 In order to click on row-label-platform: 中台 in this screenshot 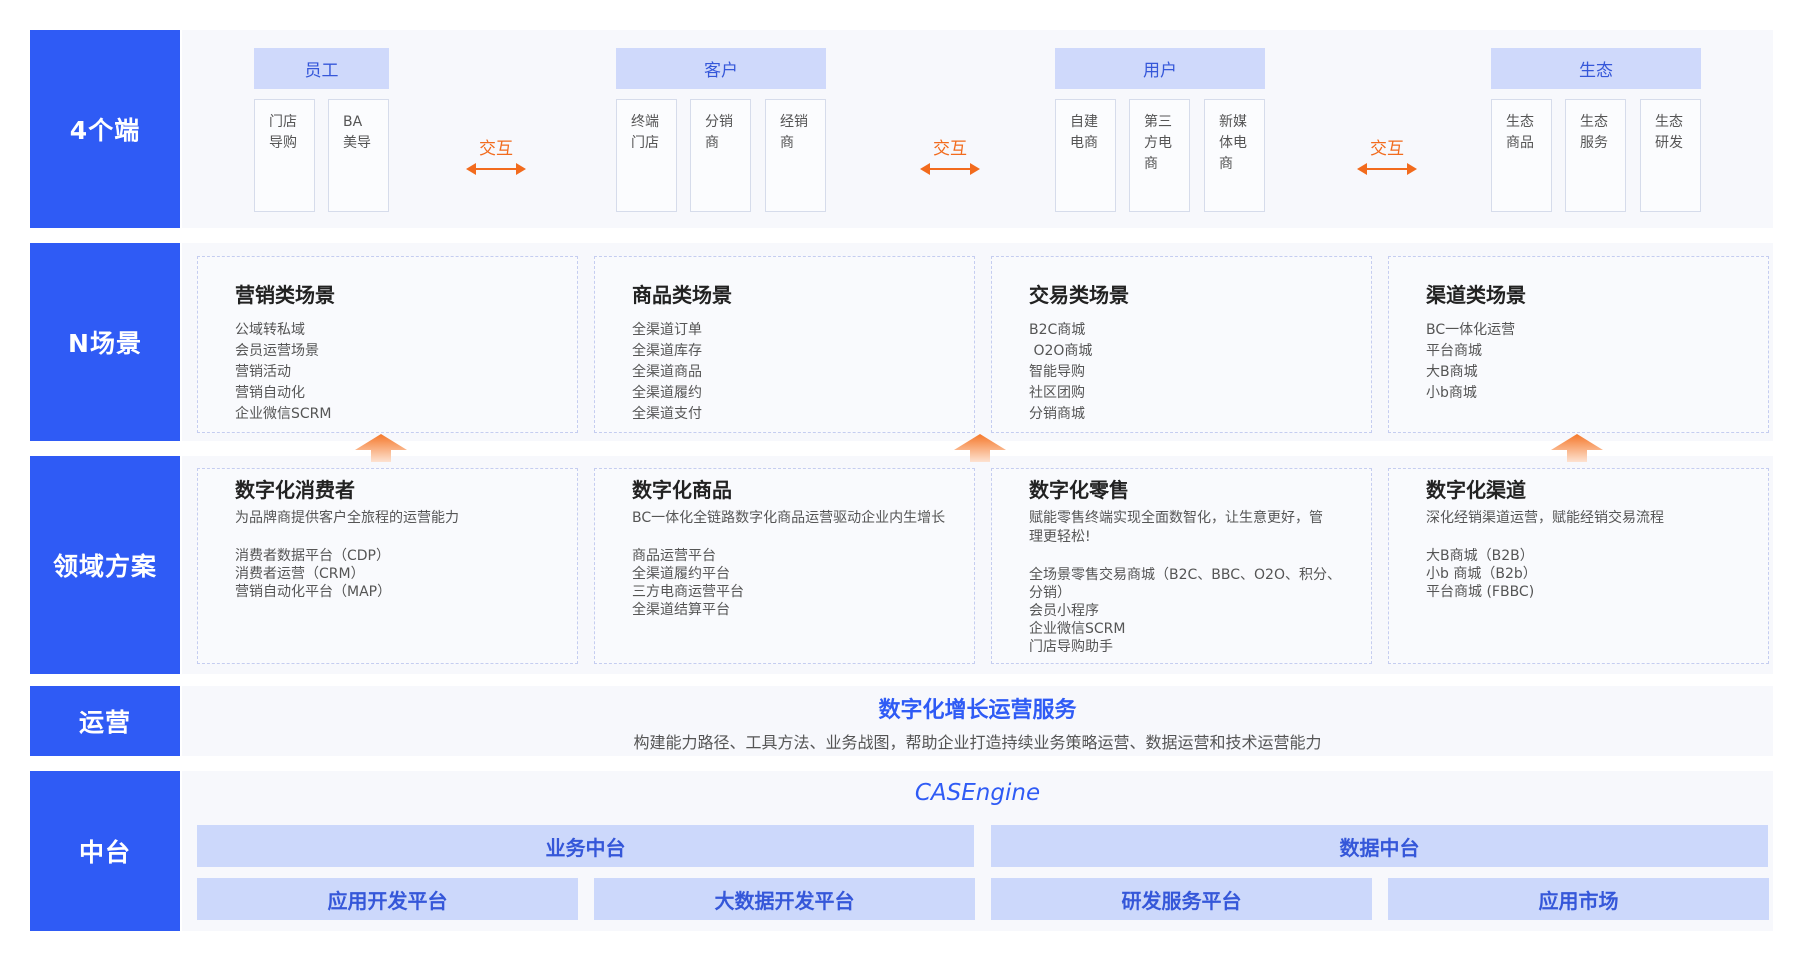, I will do `click(105, 851)`.